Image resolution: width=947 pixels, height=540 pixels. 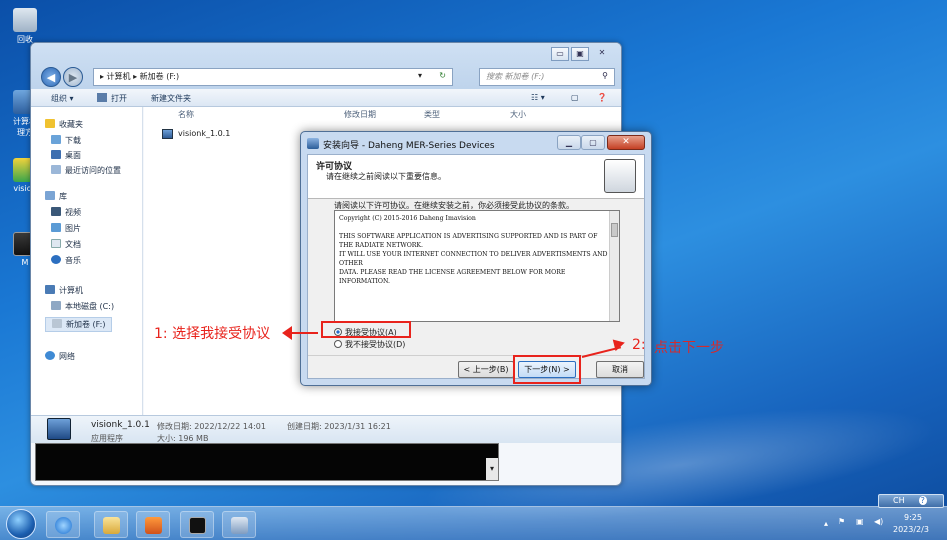 I want to click on star-icon, so click(x=50, y=123).